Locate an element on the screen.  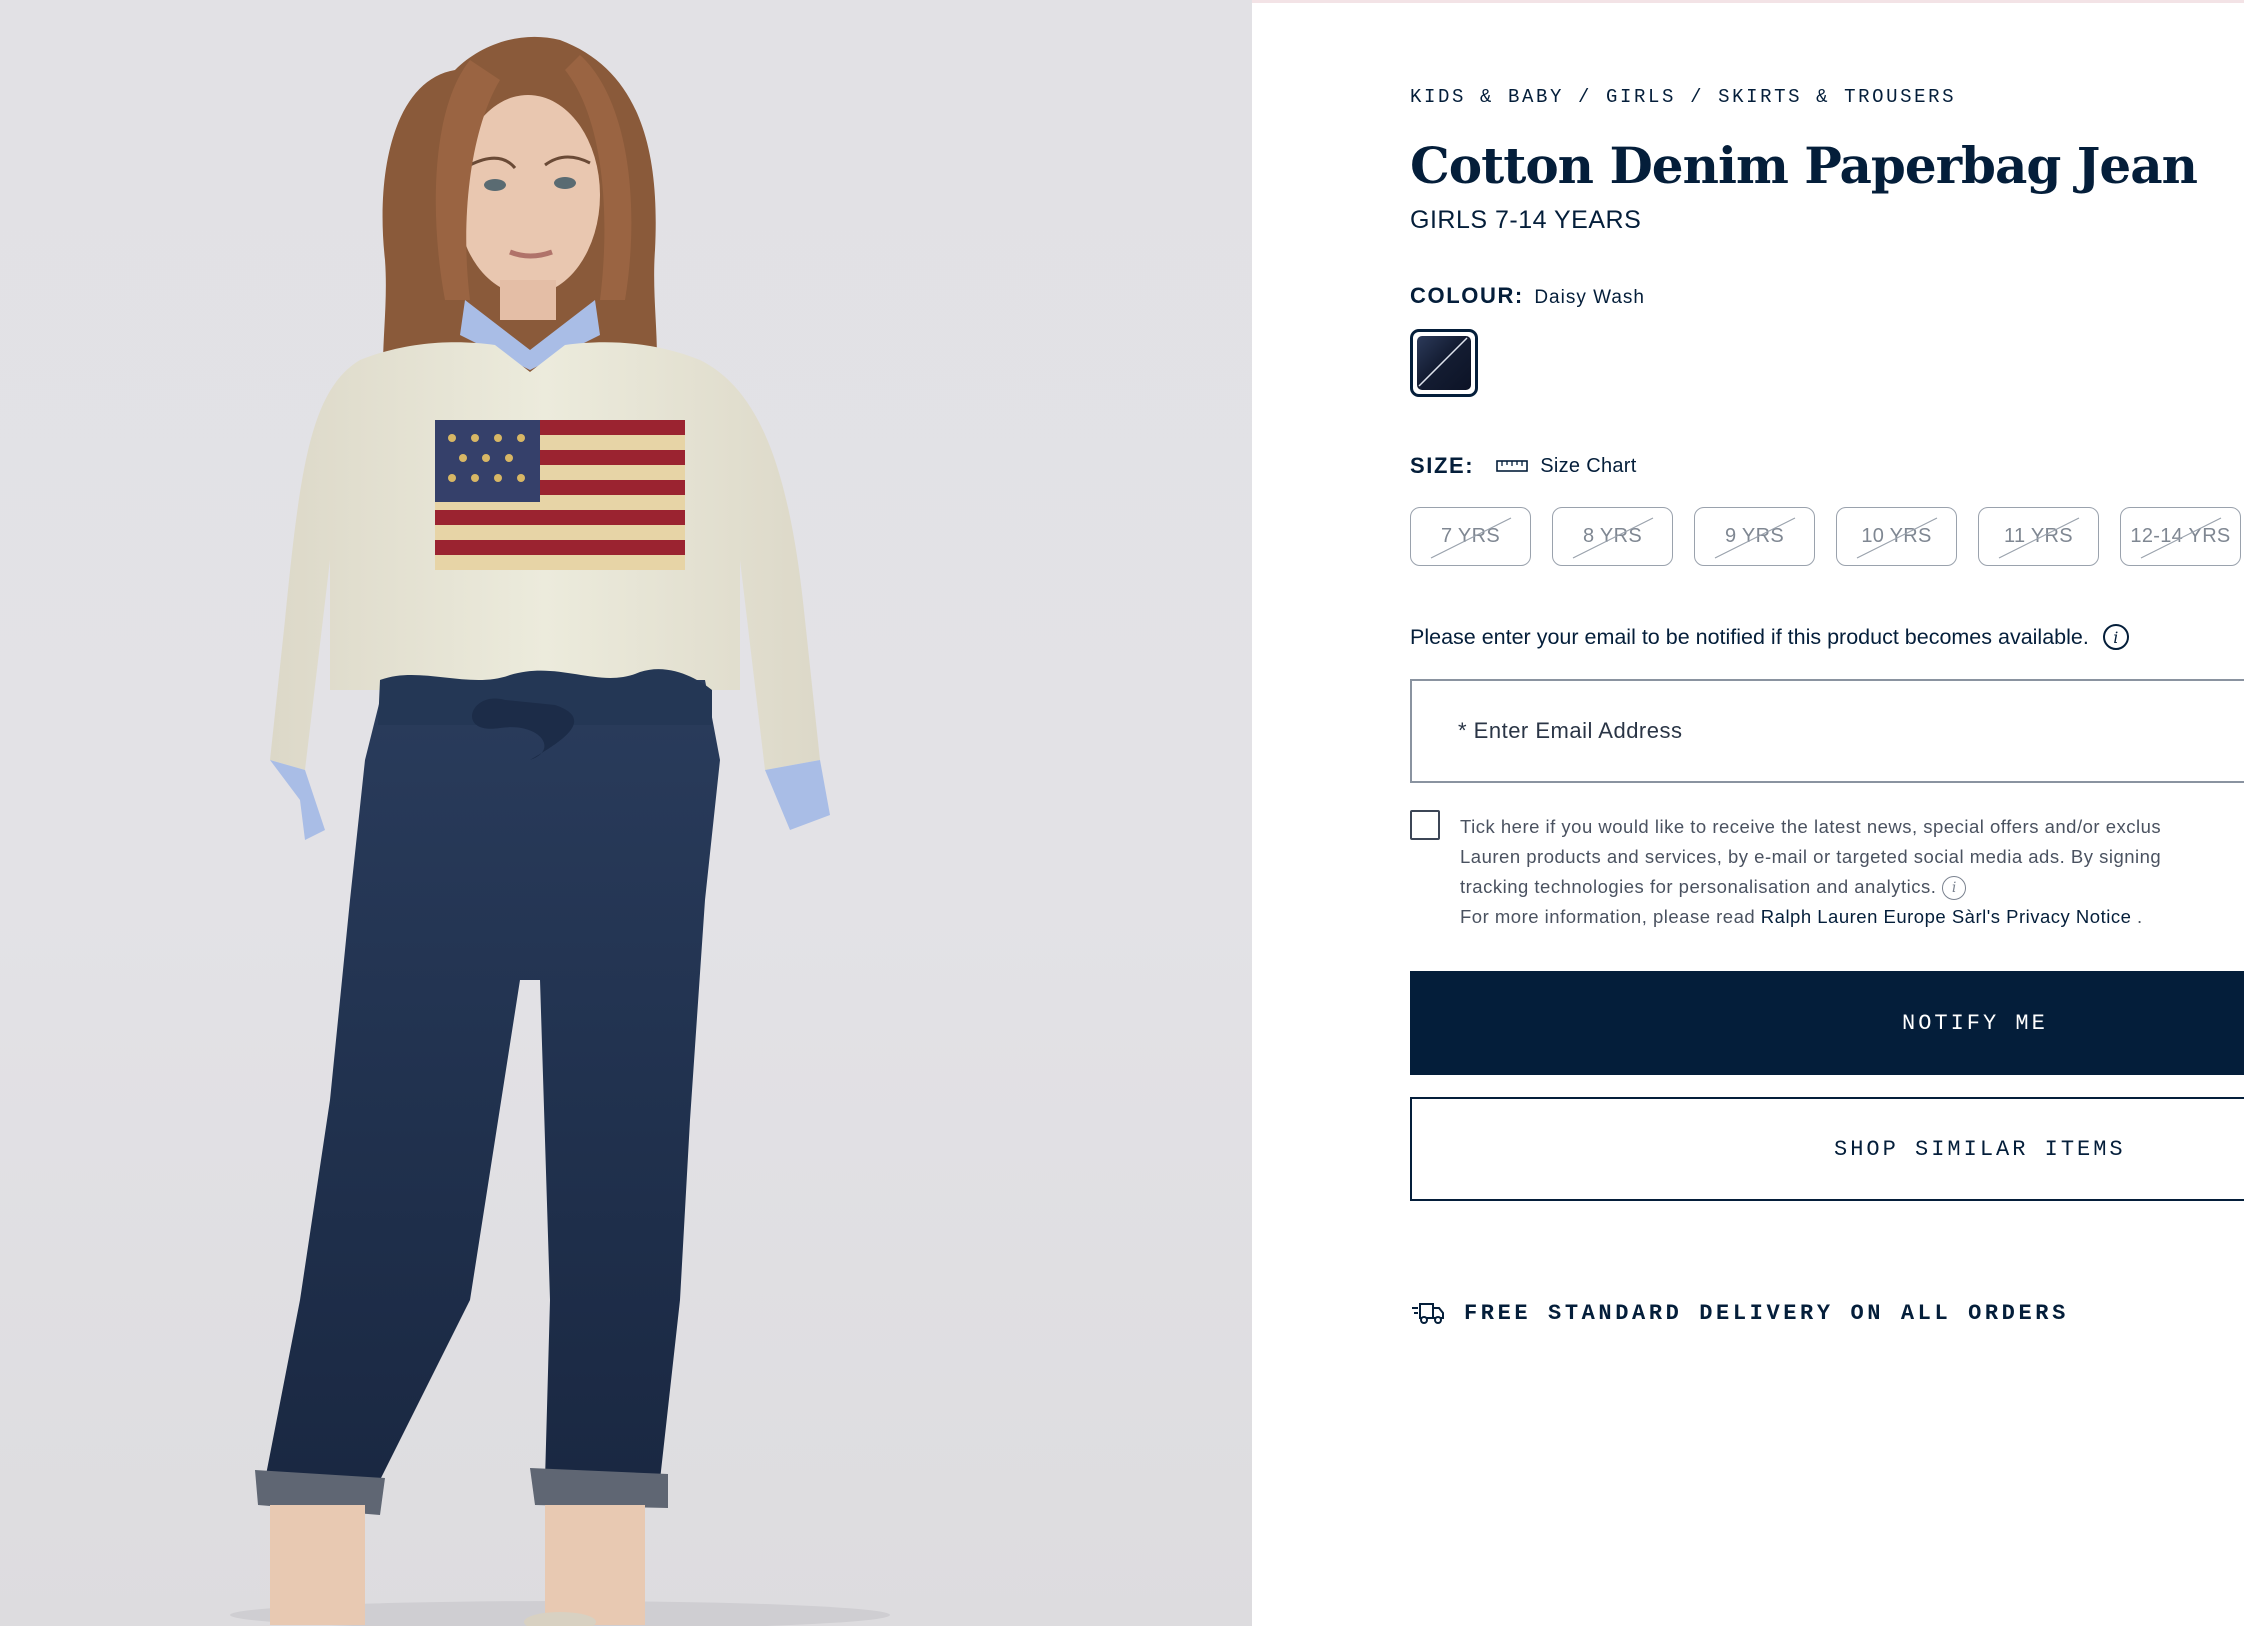
size-chart-label: Size Chart is located at coordinates (1588, 465).